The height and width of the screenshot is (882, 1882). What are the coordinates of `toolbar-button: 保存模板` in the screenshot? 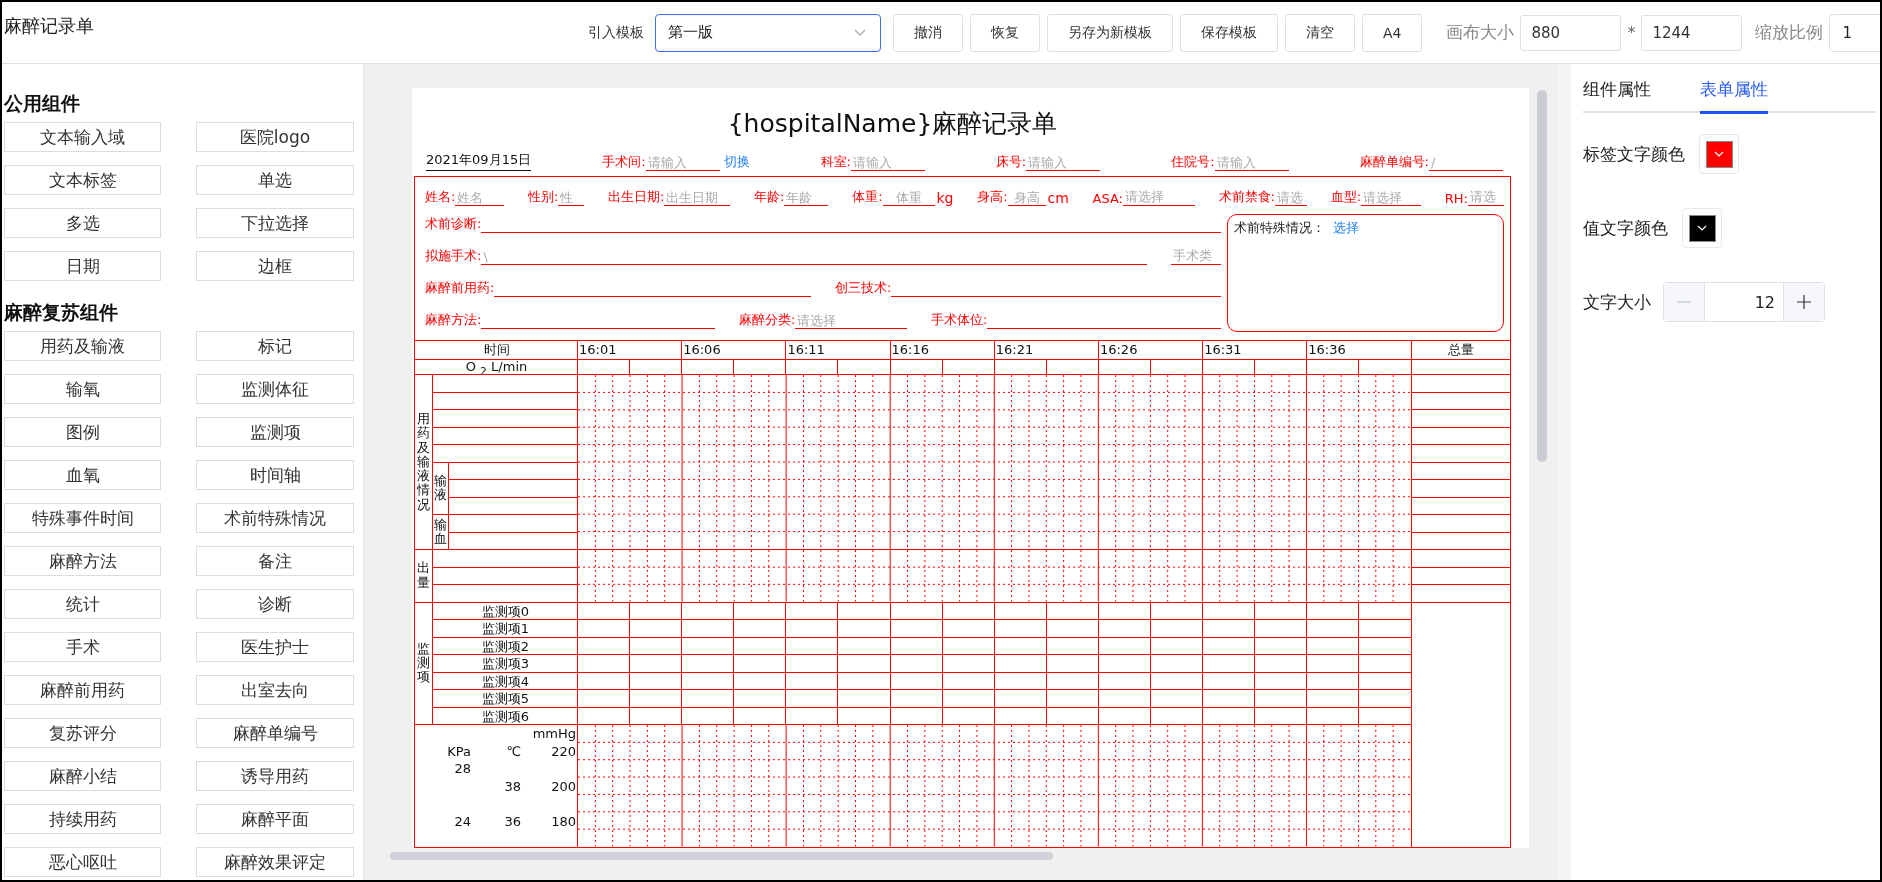 It's located at (1229, 32).